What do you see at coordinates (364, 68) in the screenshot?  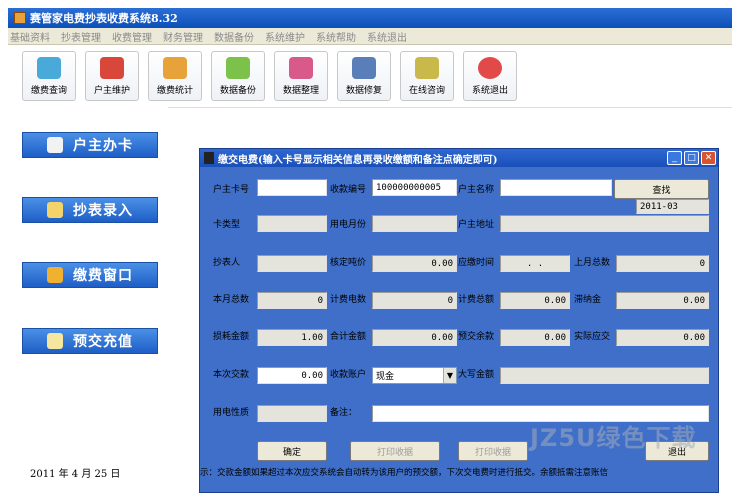 I see `repair-icon` at bounding box center [364, 68].